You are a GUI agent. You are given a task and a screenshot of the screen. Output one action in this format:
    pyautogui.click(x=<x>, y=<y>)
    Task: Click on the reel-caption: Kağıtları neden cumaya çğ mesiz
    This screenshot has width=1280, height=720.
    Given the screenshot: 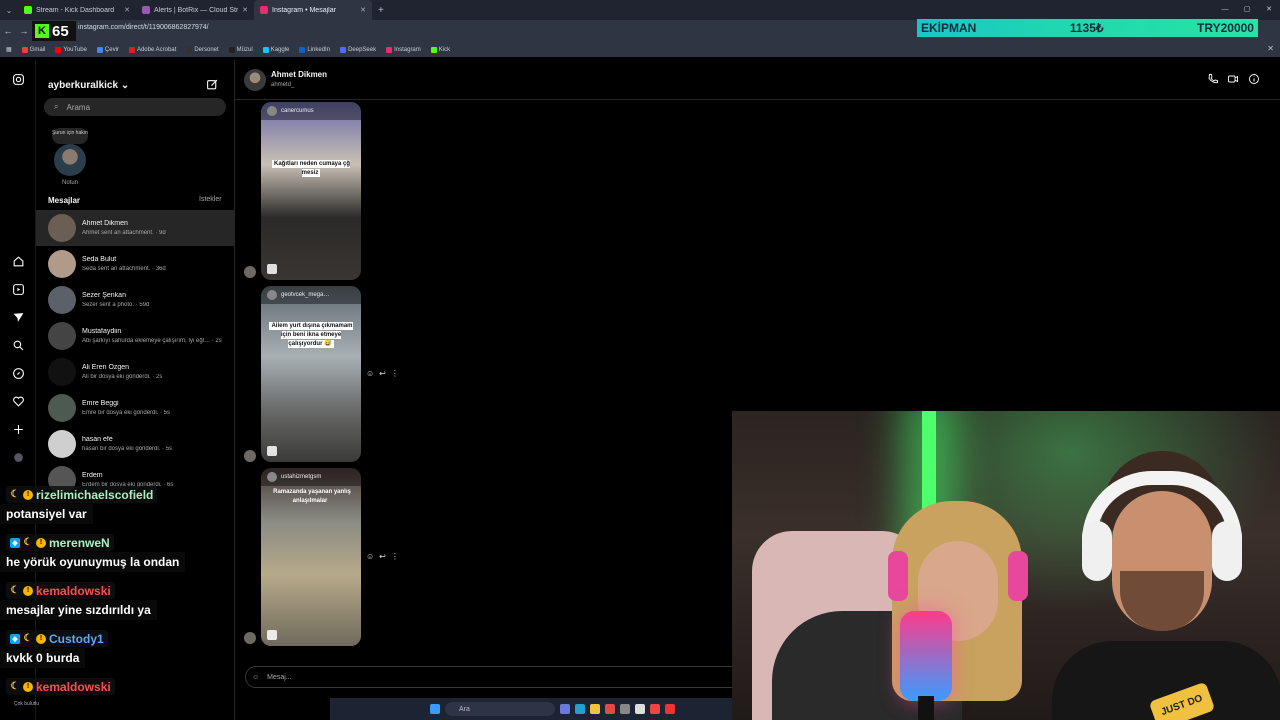 What is the action you would take?
    pyautogui.click(x=311, y=169)
    